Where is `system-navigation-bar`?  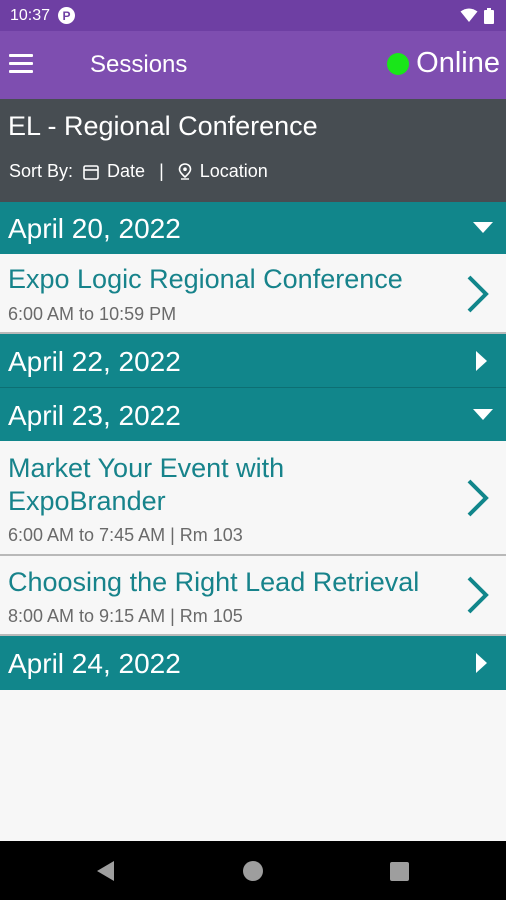 system-navigation-bar is located at coordinates (253, 870).